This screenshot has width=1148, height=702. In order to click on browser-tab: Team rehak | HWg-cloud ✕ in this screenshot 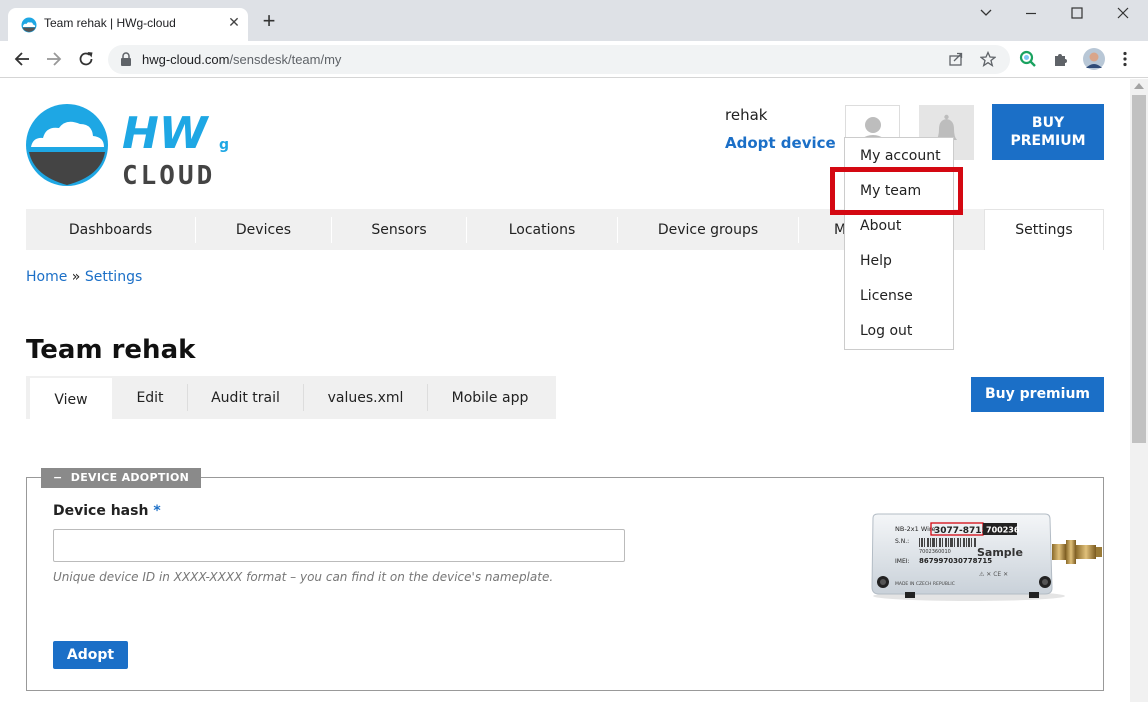, I will do `click(128, 24)`.